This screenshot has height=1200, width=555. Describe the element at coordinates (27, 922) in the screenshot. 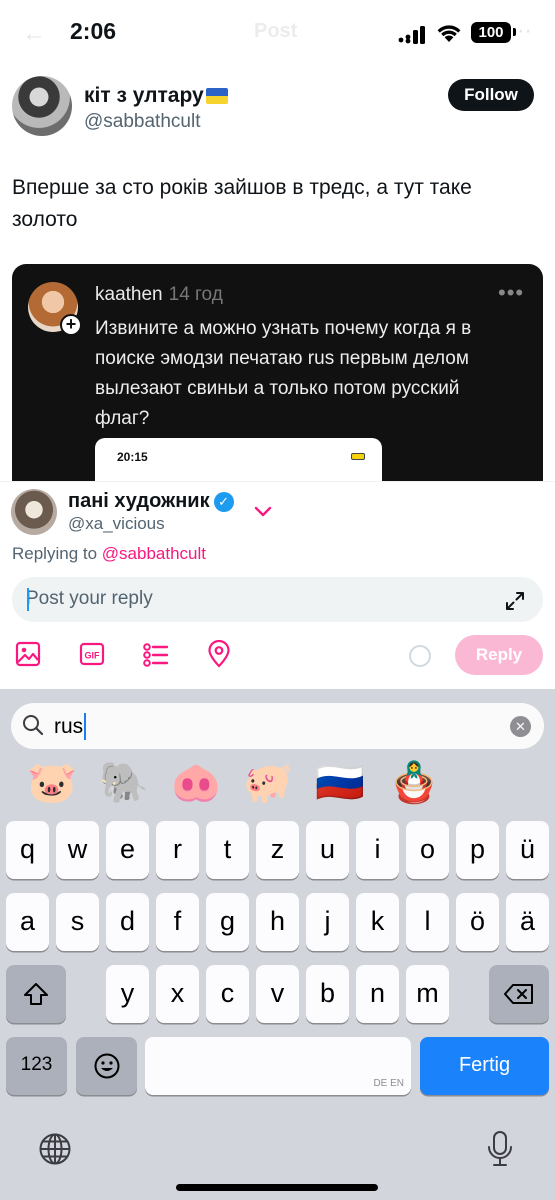

I see `key-a: a` at that location.